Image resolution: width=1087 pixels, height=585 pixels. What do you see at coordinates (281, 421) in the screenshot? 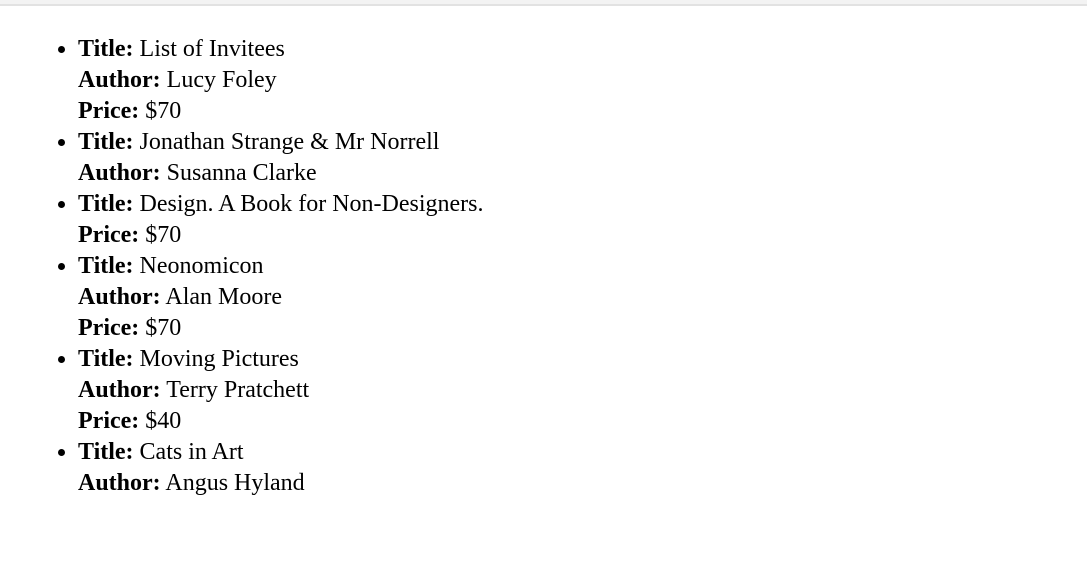
I see `book-price-line: Price: $40` at bounding box center [281, 421].